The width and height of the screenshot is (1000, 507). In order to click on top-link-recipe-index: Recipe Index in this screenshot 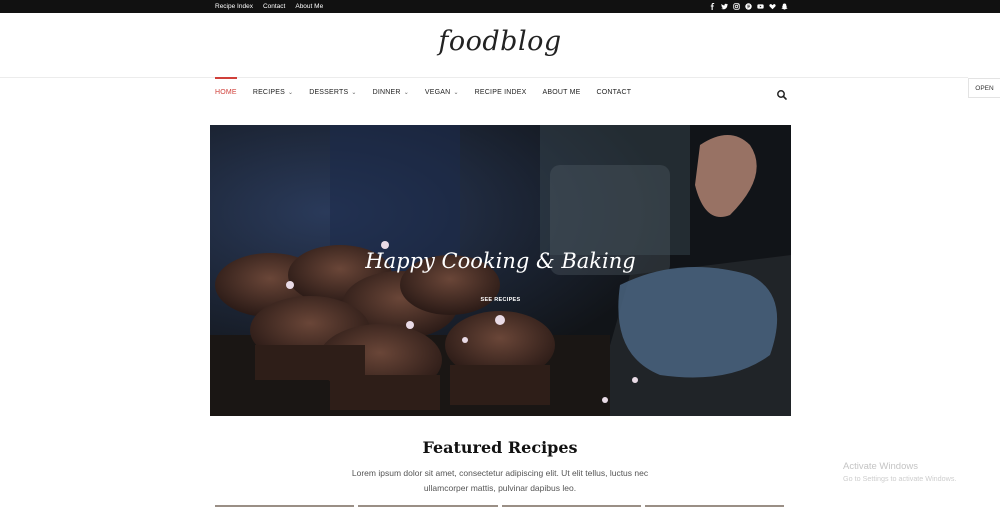, I will do `click(234, 6)`.